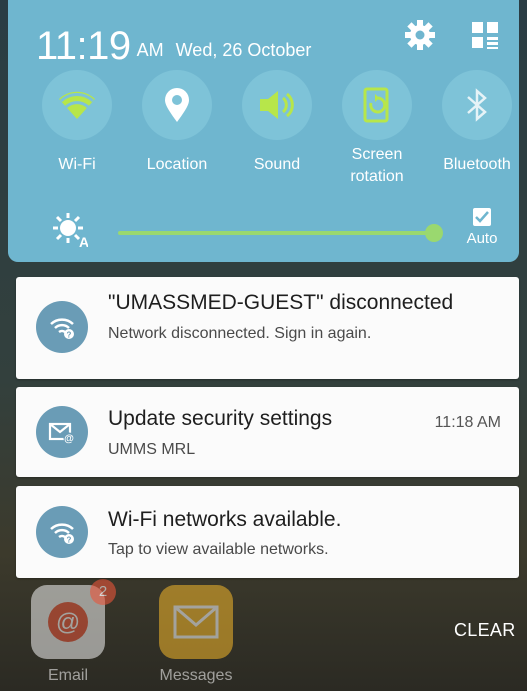 Image resolution: width=527 pixels, height=691 pixels. Describe the element at coordinates (83, 241) in the screenshot. I see `svg-text: A` at that location.